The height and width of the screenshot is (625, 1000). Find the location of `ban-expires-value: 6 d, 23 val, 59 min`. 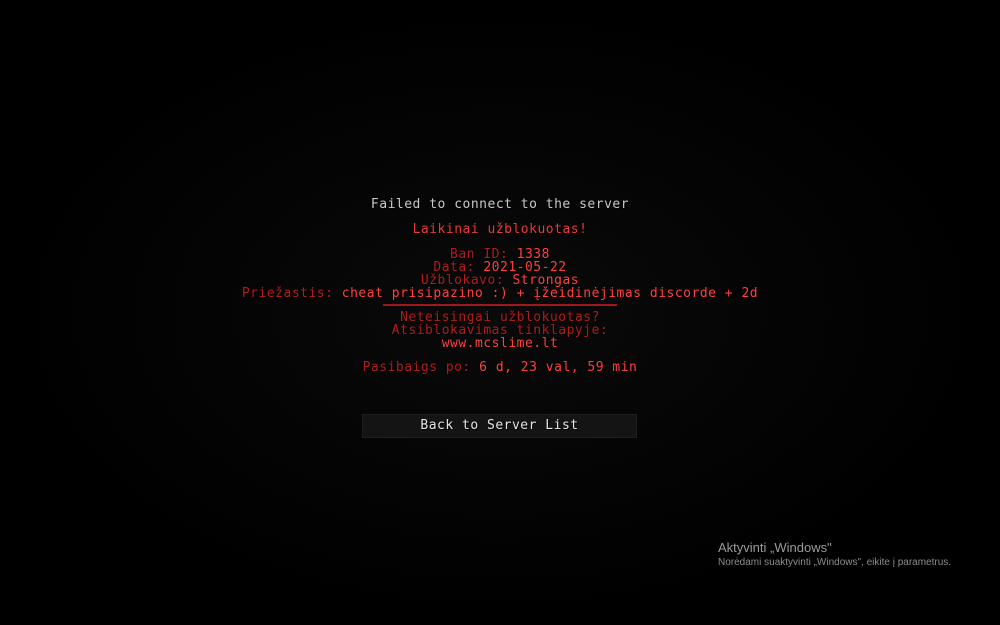

ban-expires-value: 6 d, 23 val, 59 min is located at coordinates (558, 367).